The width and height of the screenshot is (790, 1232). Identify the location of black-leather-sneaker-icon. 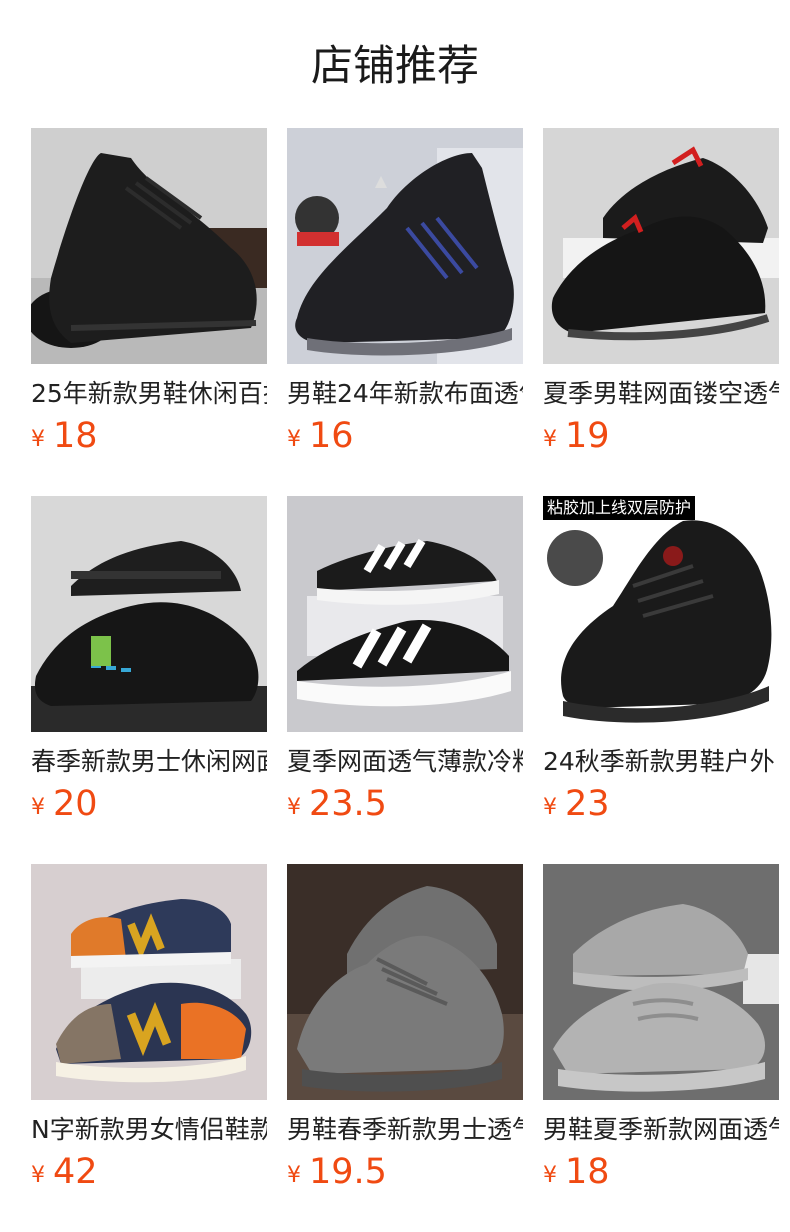
(149, 246).